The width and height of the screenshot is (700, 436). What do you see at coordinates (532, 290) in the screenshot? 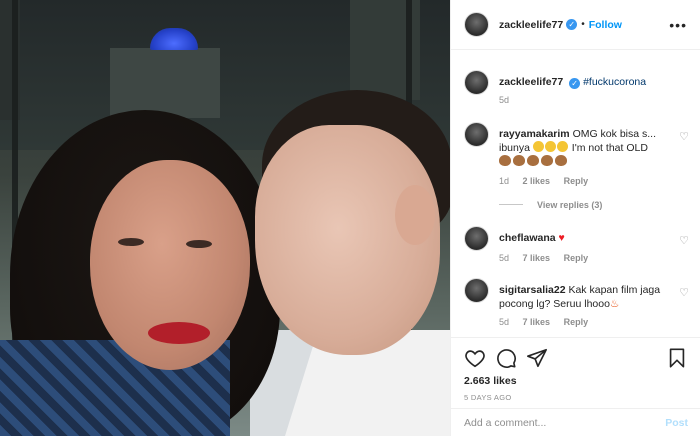
I see `comment-username: sigitarsalia22` at bounding box center [532, 290].